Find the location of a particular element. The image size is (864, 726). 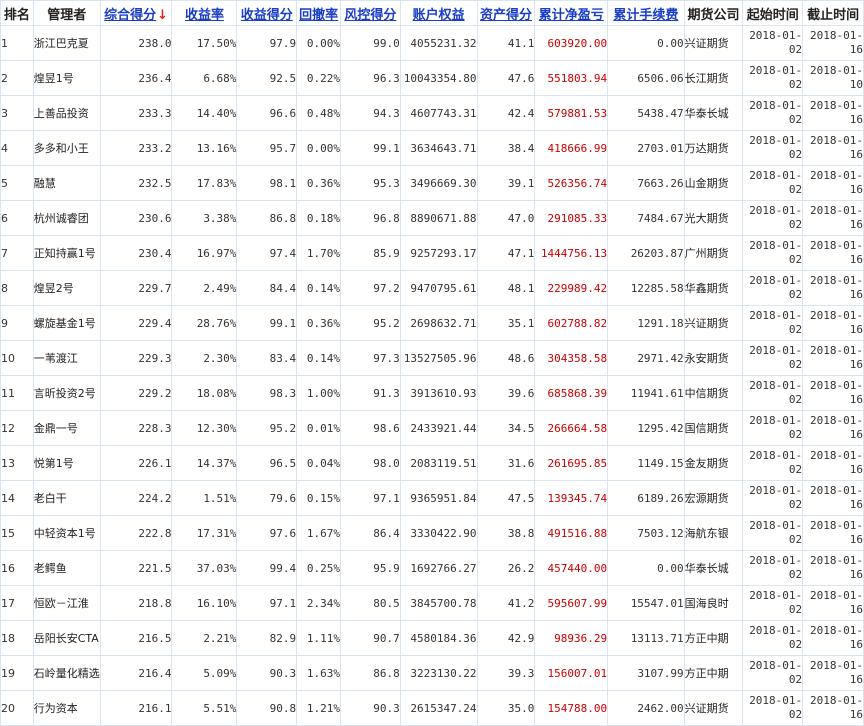

cell-company: 海航东银 is located at coordinates (713, 533).